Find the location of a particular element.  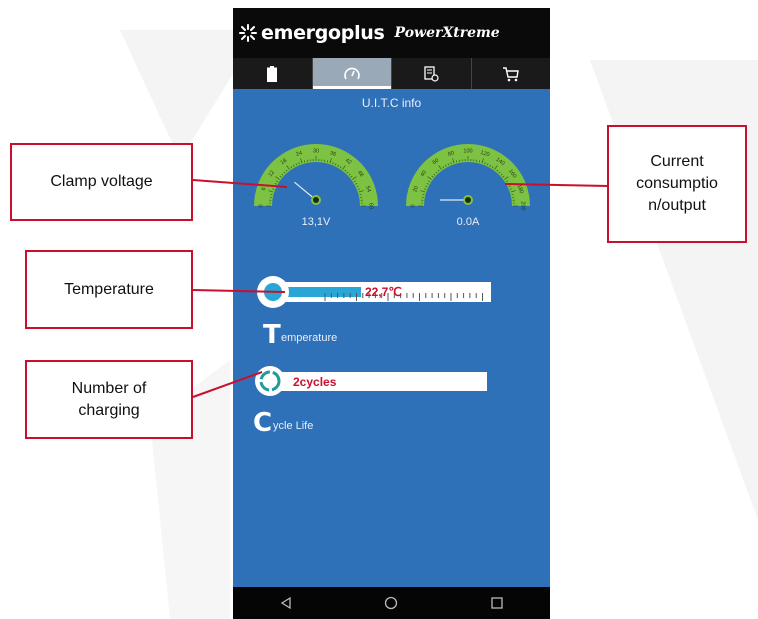

callout-temperature: Temperature is located at coordinates (109, 289).